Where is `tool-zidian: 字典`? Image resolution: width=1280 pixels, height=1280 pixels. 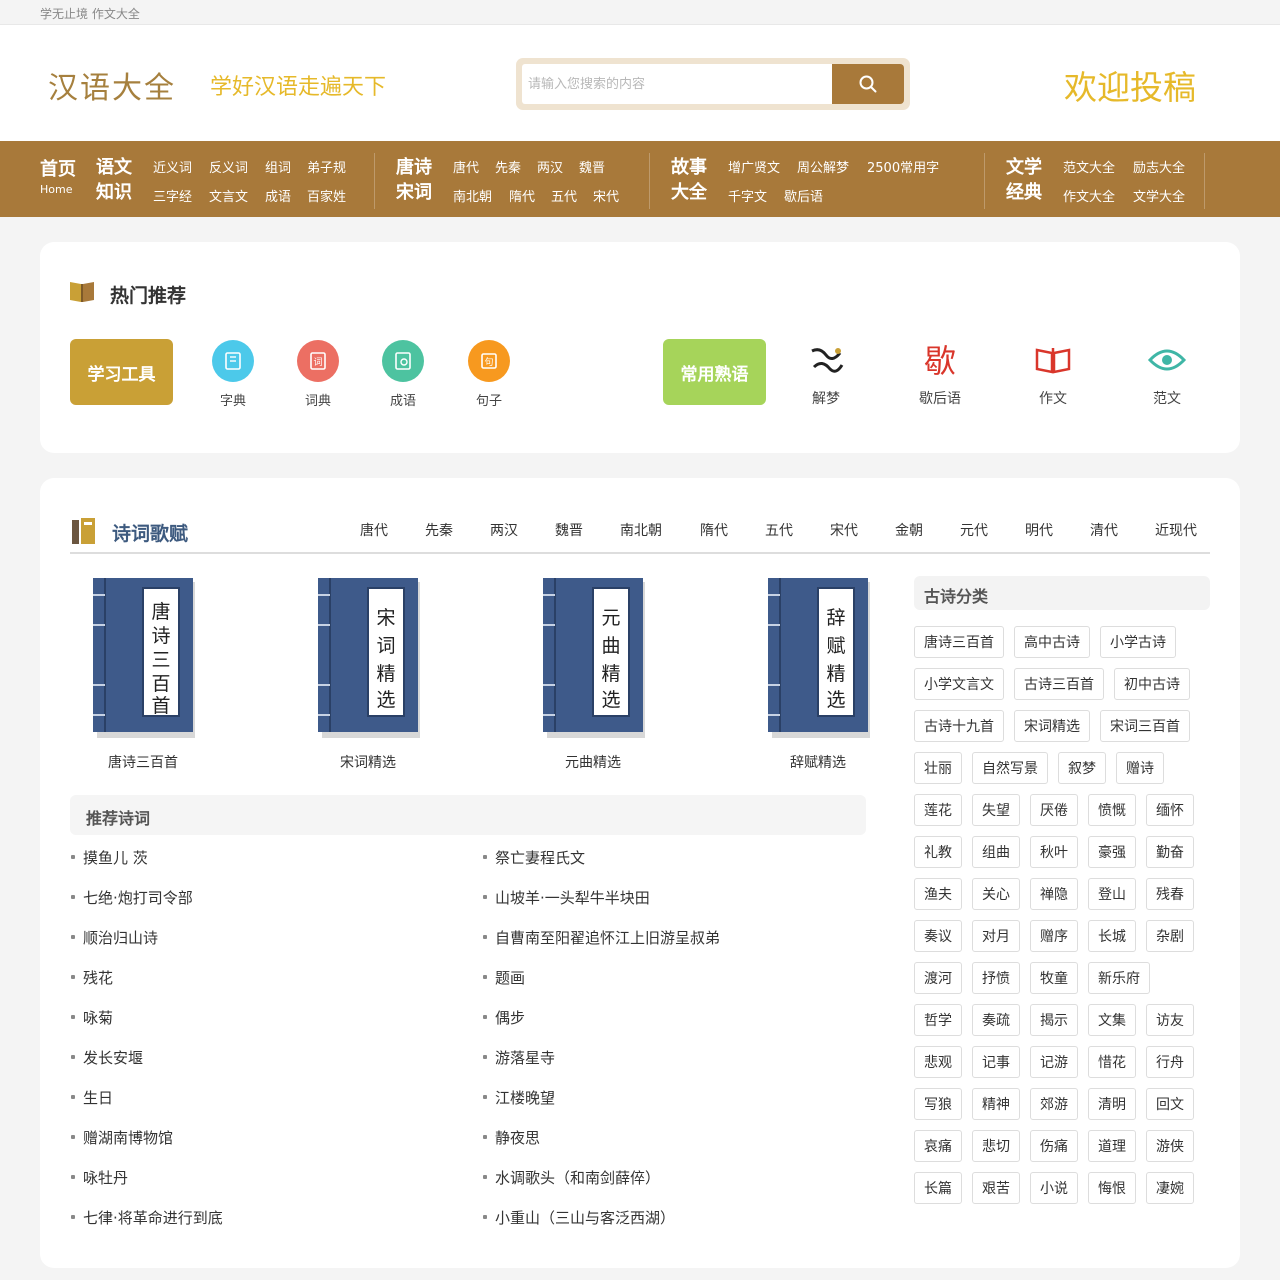
tool-zidian: 字典 is located at coordinates (233, 374).